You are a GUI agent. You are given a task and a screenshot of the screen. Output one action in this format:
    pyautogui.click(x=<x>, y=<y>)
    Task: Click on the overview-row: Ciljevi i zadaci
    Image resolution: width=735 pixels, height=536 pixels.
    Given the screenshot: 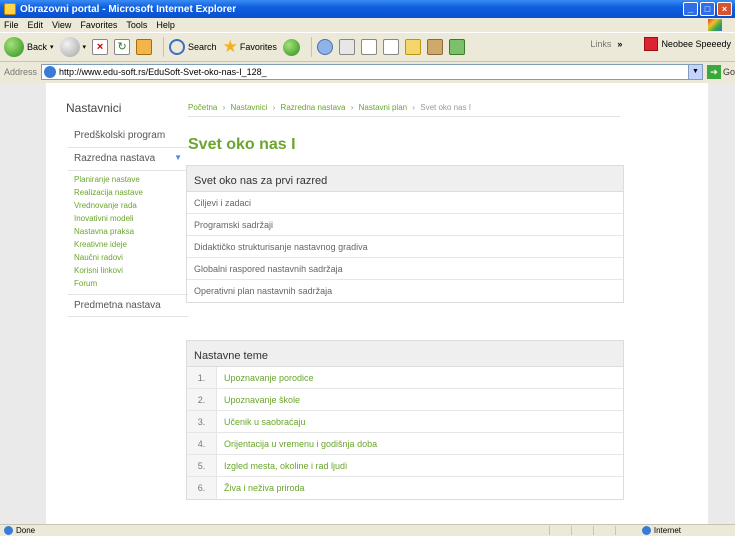 What is the action you would take?
    pyautogui.click(x=405, y=203)
    